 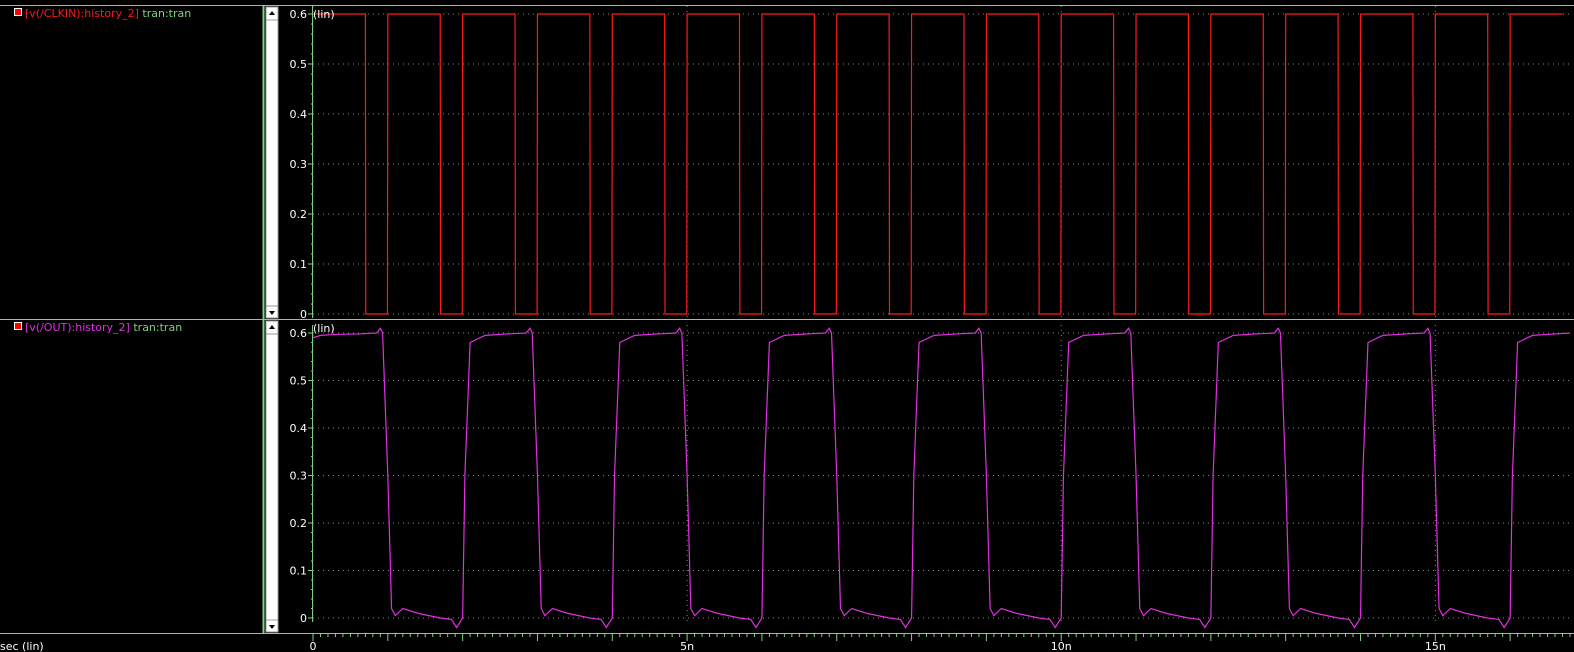 I want to click on strip-1-scrollbar, so click(x=272, y=162).